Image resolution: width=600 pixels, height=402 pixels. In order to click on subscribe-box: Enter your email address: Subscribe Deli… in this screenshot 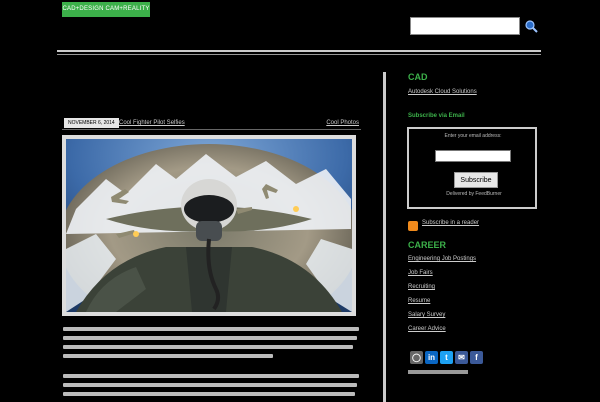, I will do `click(472, 168)`.